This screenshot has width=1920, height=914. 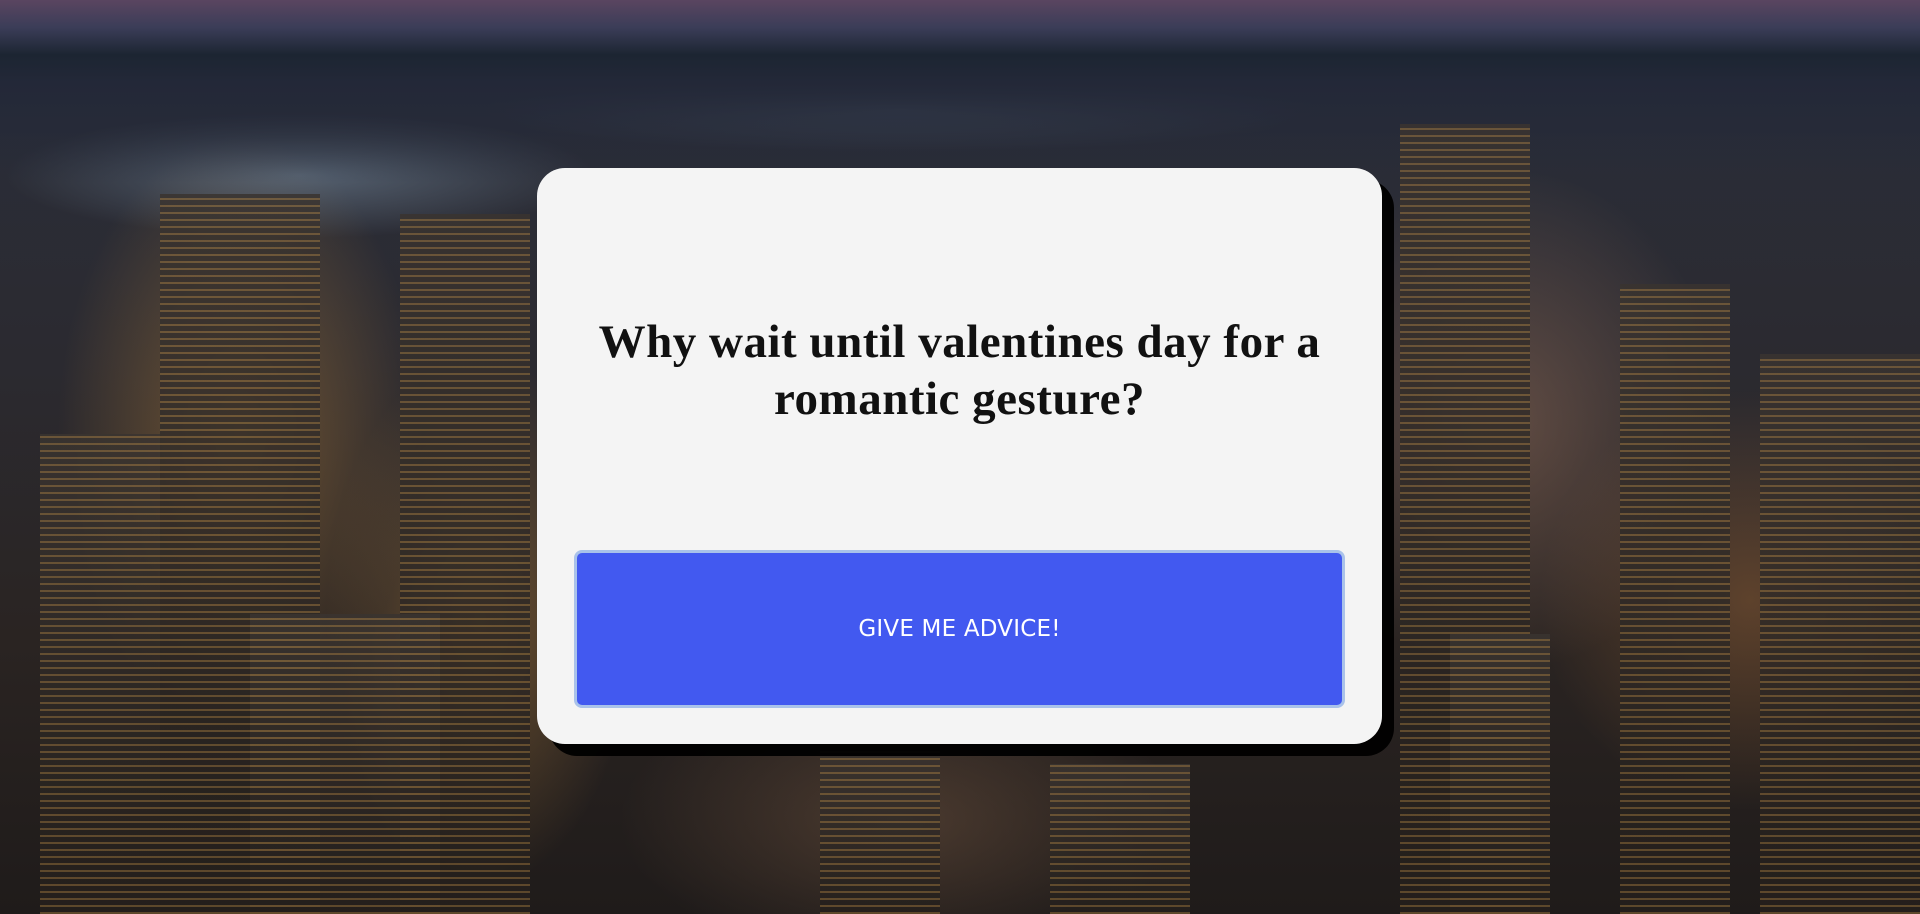 I want to click on give-advice-button: GIVE ME ADVICE!, so click(x=959, y=629).